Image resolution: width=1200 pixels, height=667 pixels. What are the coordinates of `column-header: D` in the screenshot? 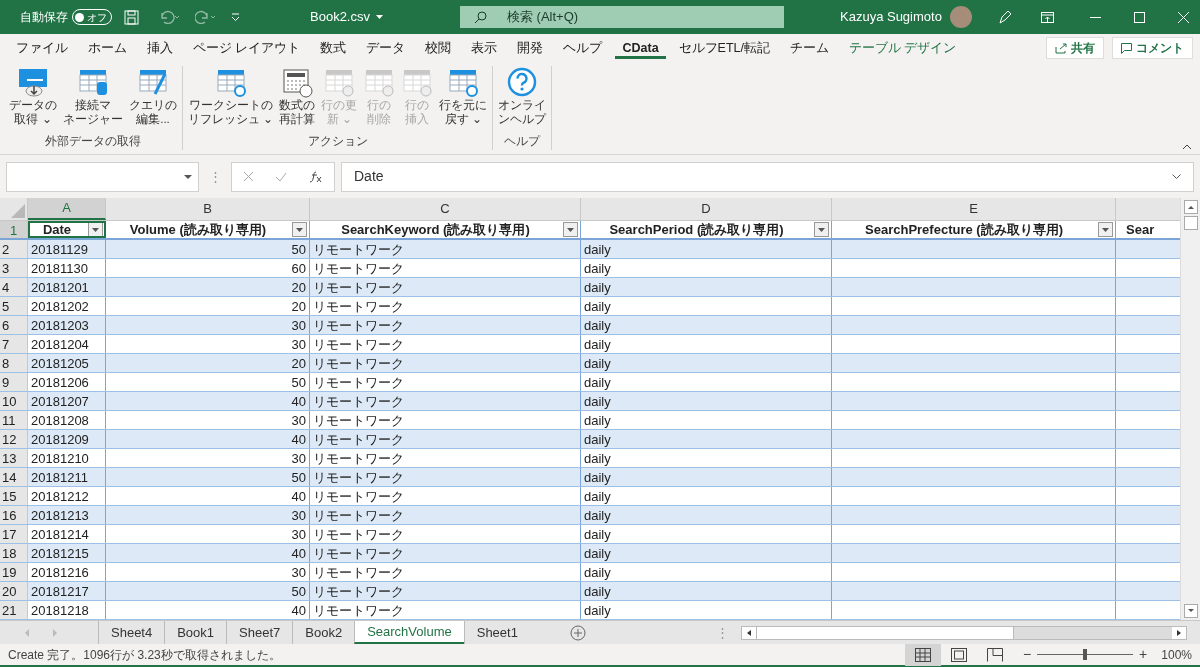 It's located at (706, 209).